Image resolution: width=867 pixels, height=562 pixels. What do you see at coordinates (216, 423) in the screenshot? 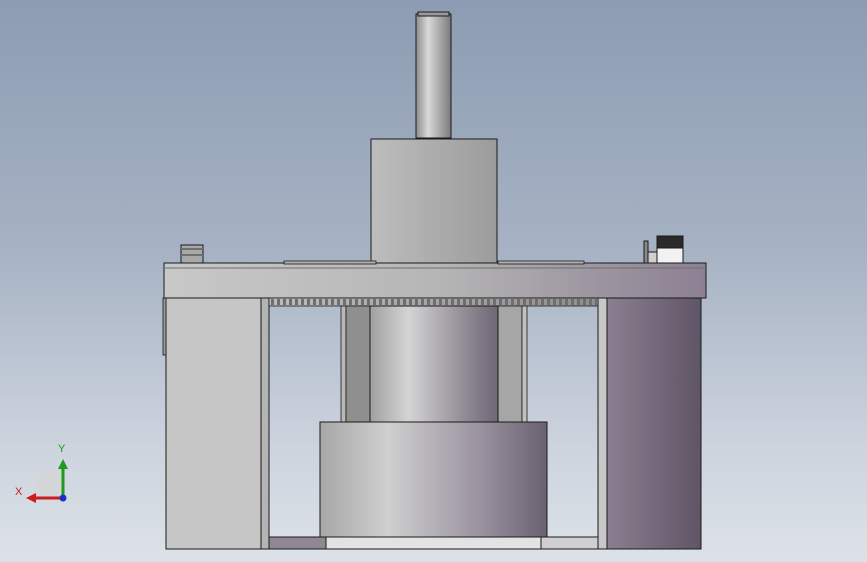
I see `left-leg` at bounding box center [216, 423].